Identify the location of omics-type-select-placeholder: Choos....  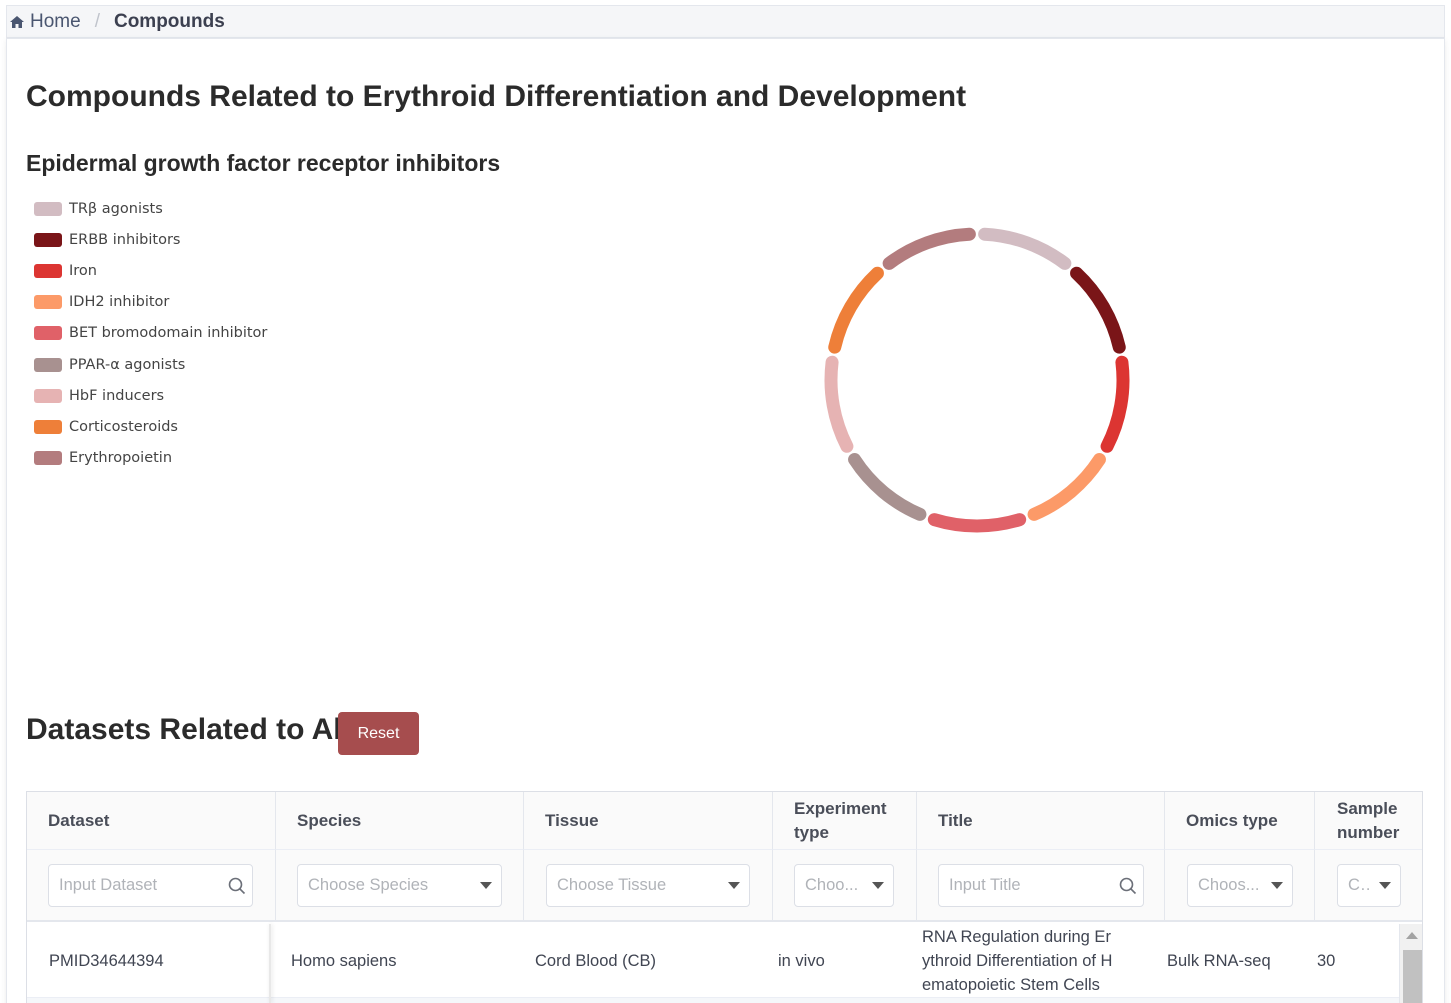
(1229, 885).